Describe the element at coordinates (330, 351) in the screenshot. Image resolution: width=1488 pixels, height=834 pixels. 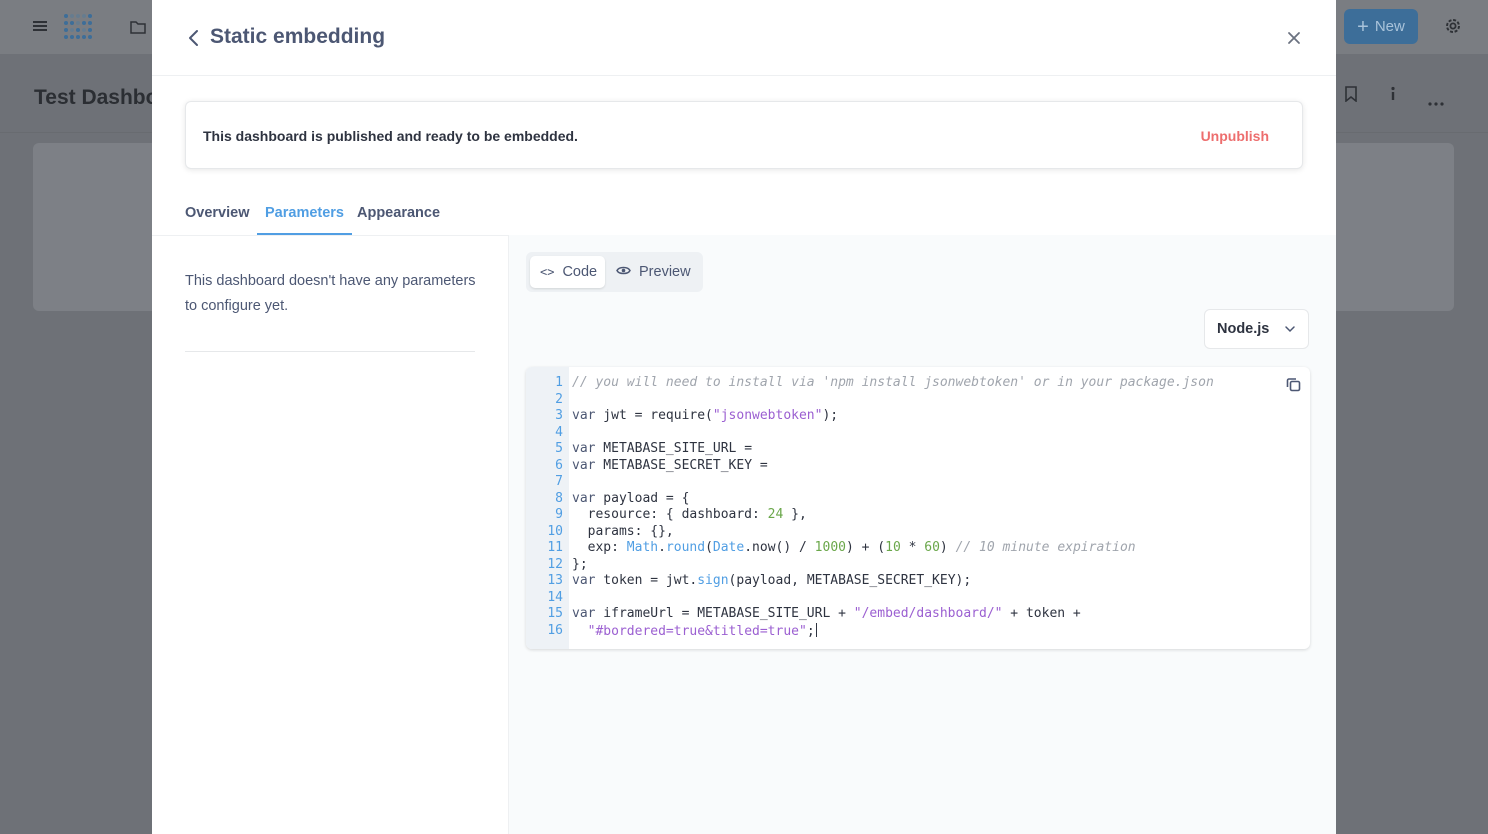
I see `parameters-divider` at that location.